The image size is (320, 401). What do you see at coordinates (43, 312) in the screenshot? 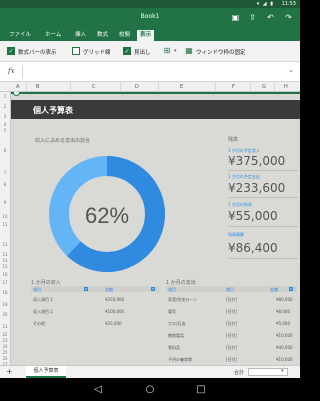
I see `income-row-item: 収入項目 2` at bounding box center [43, 312].